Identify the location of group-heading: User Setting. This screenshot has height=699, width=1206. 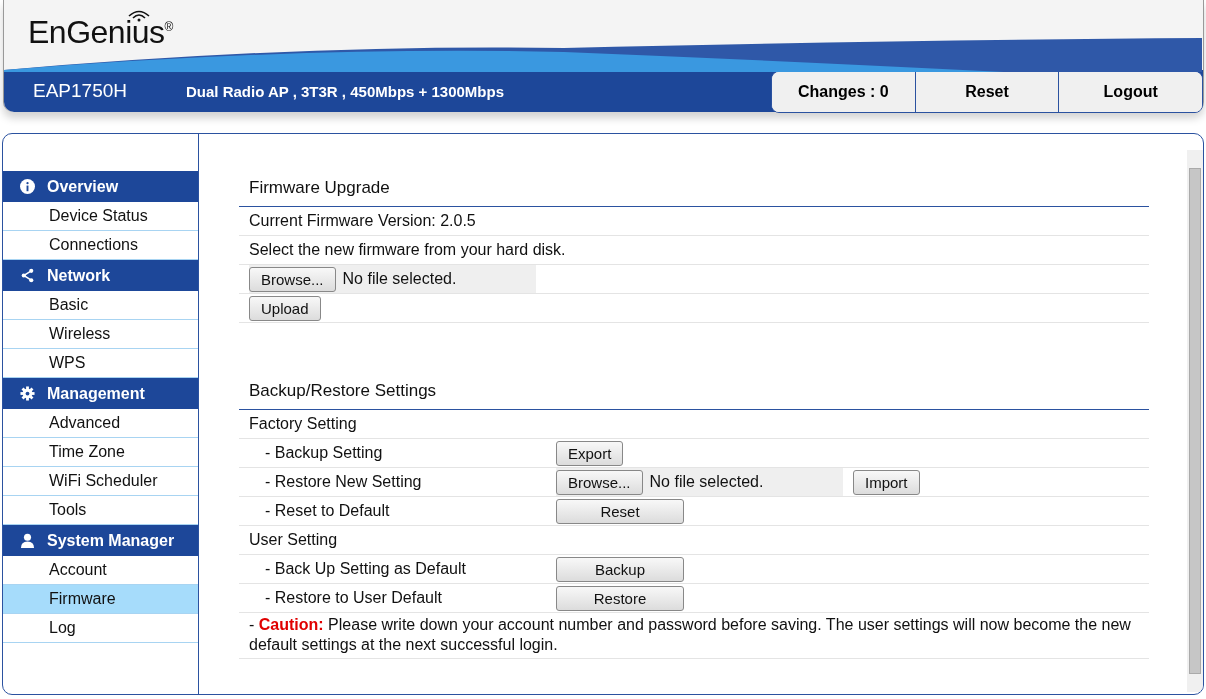
(293, 540).